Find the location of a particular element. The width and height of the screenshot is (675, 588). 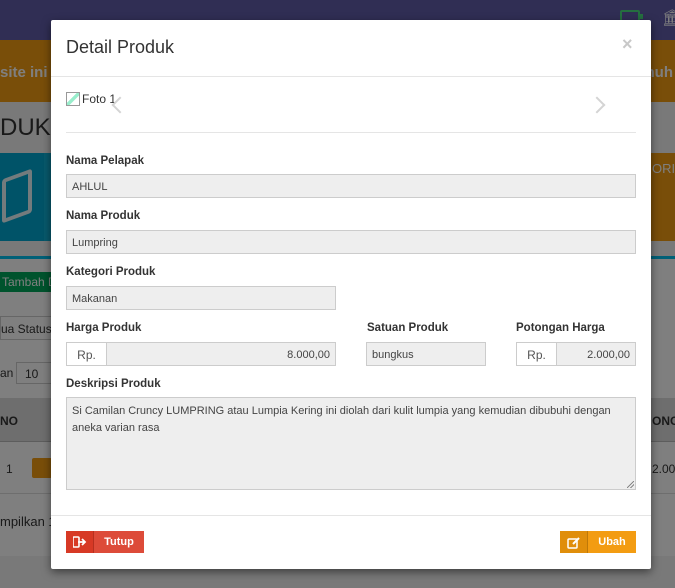

product-category-label: Kategori Produk is located at coordinates (111, 272).